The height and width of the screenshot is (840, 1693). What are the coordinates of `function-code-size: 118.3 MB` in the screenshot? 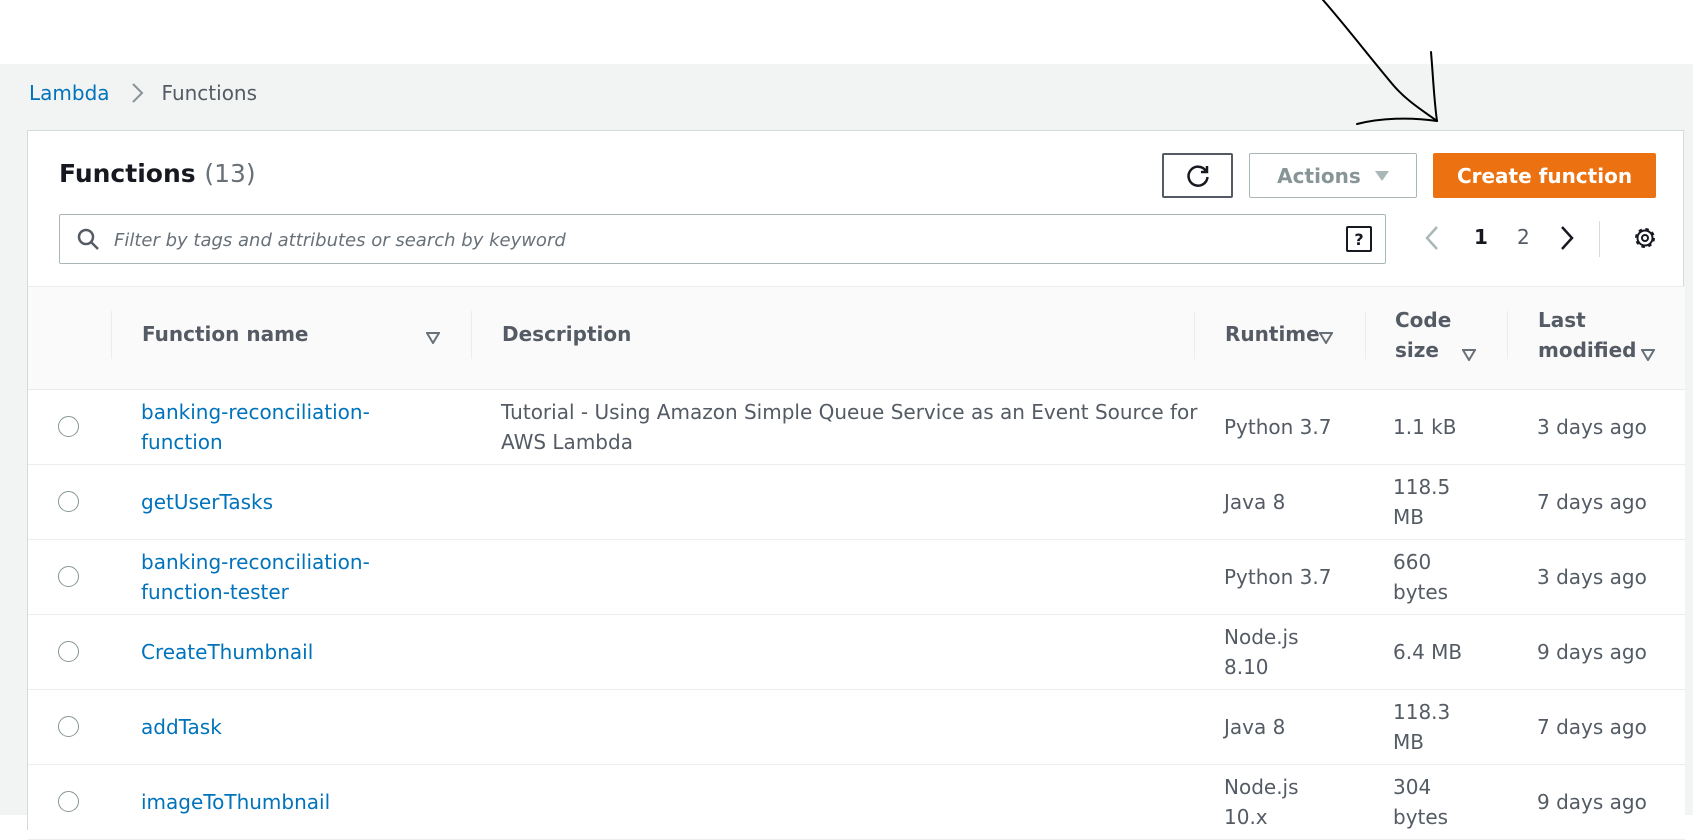 It's located at (1433, 727).